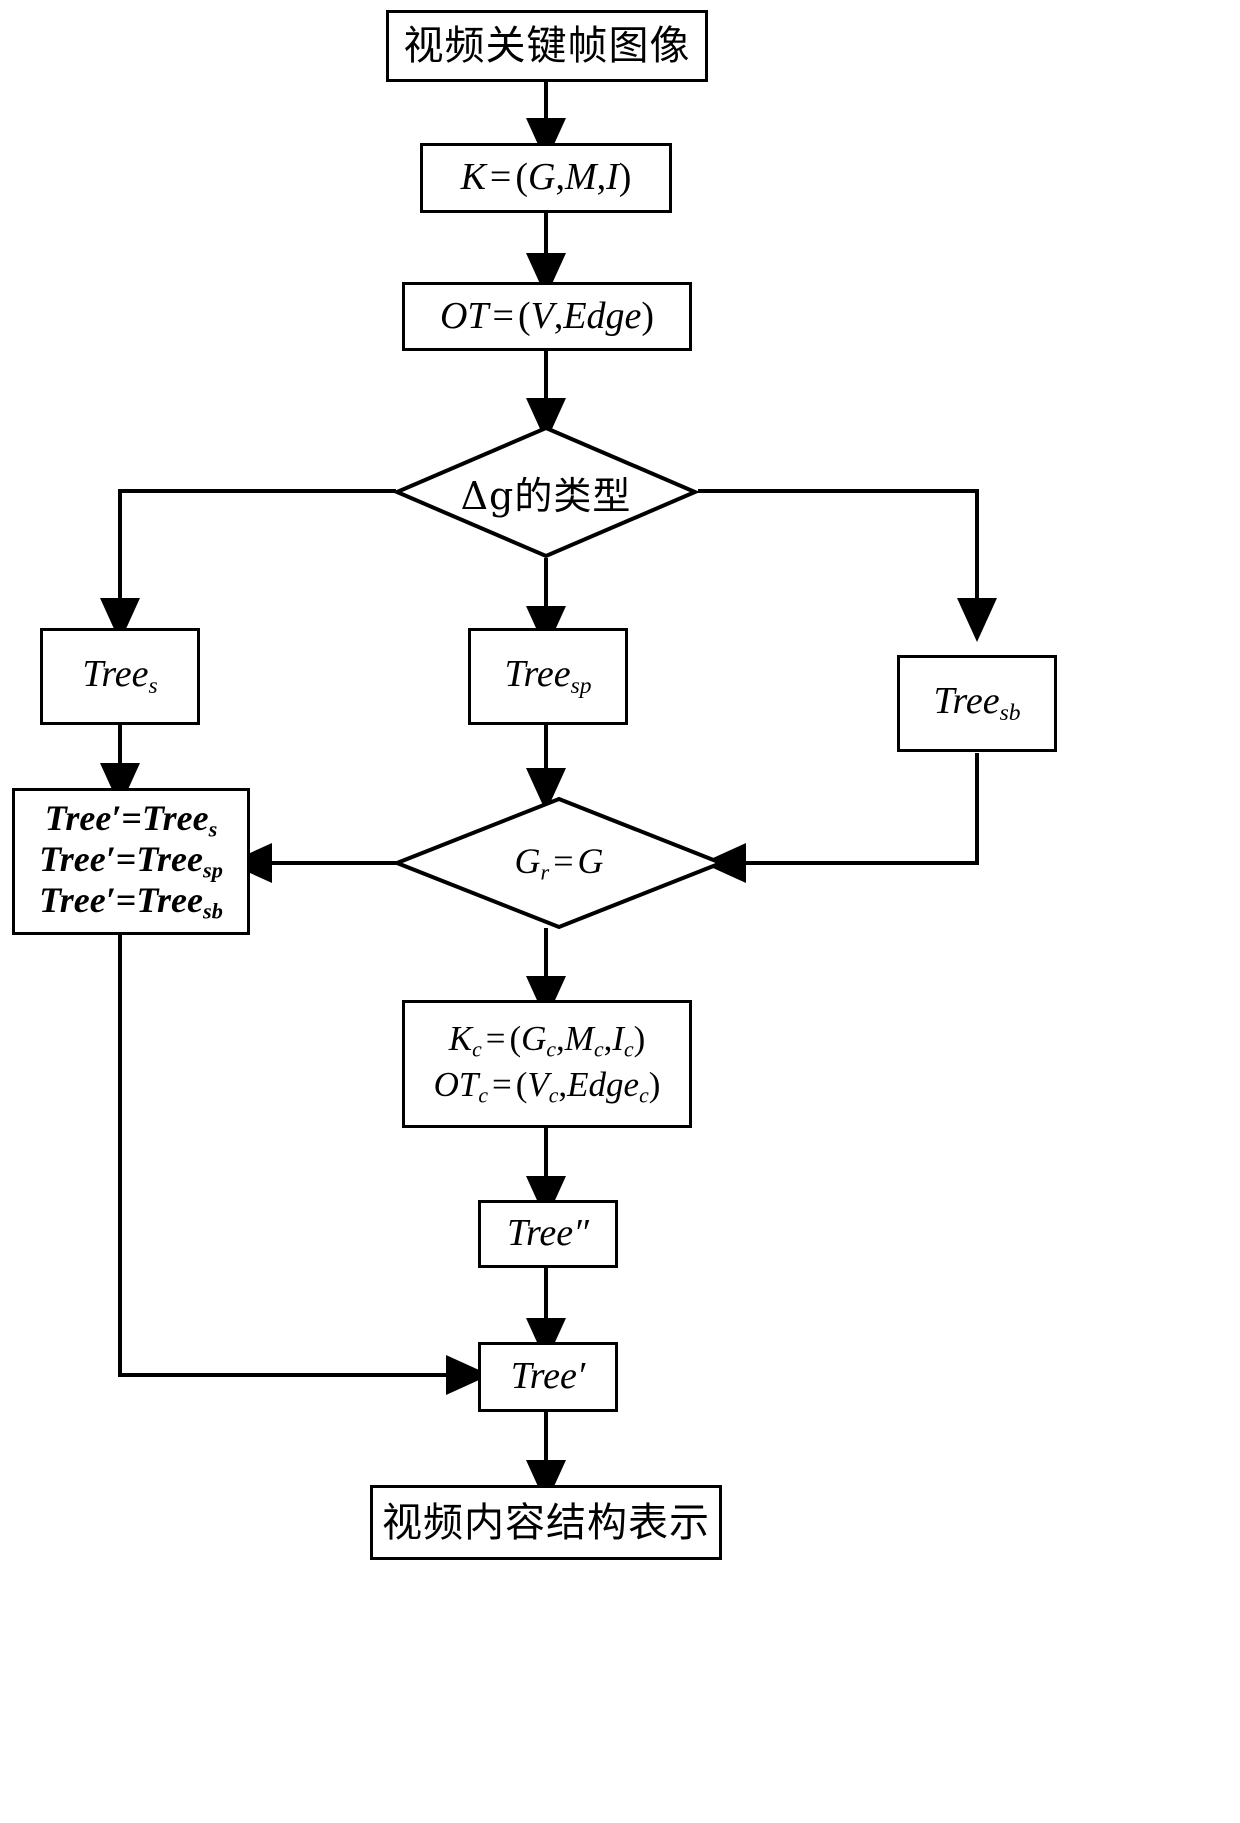 The image size is (1240, 1823). I want to click on node-ot-definition: OT = (V,Edge), so click(547, 316).